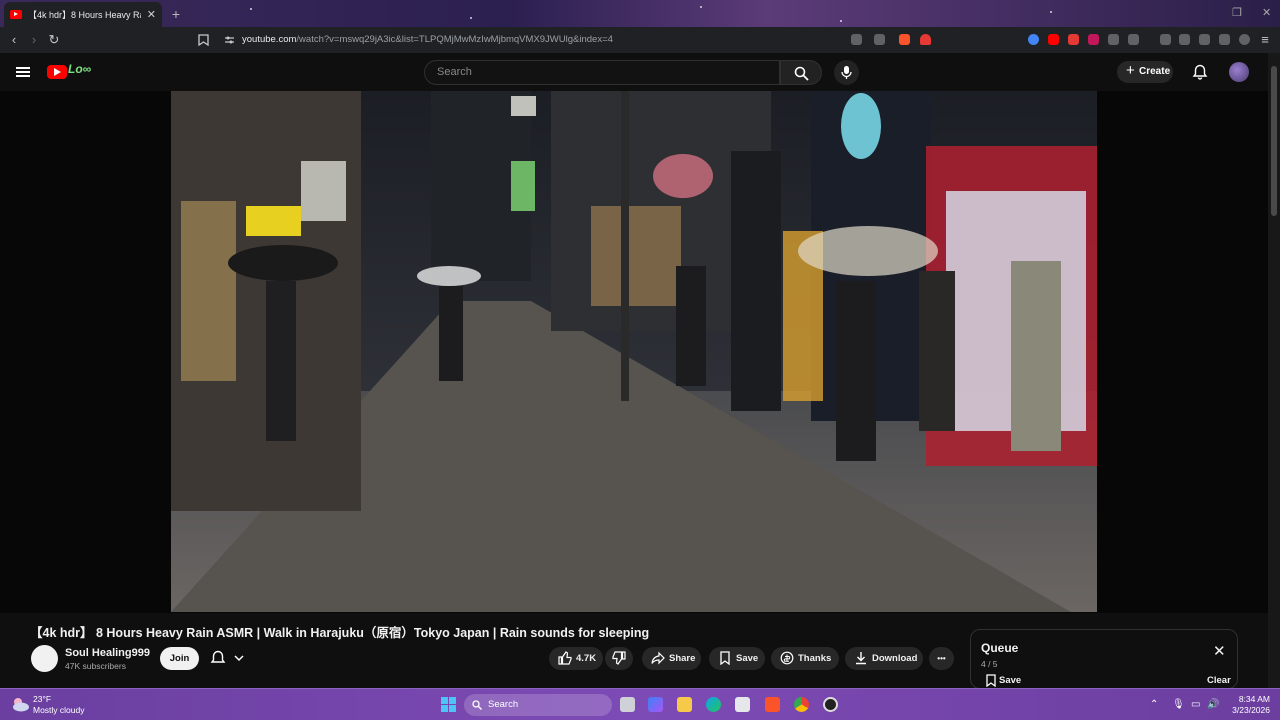 The width and height of the screenshot is (1280, 720). What do you see at coordinates (1266, 12) in the screenshot?
I see `close-window-icon: ✕` at bounding box center [1266, 12].